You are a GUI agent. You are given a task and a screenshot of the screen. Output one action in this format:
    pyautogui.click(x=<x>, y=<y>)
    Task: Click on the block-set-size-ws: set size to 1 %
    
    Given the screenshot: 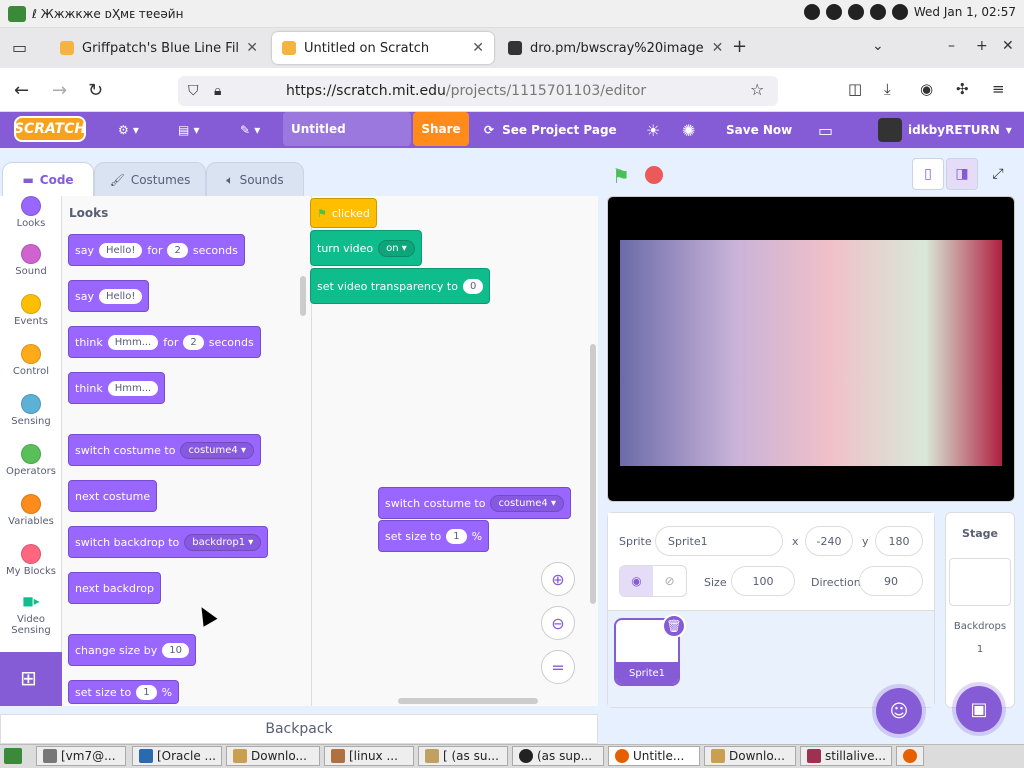 What is the action you would take?
    pyautogui.click(x=434, y=536)
    